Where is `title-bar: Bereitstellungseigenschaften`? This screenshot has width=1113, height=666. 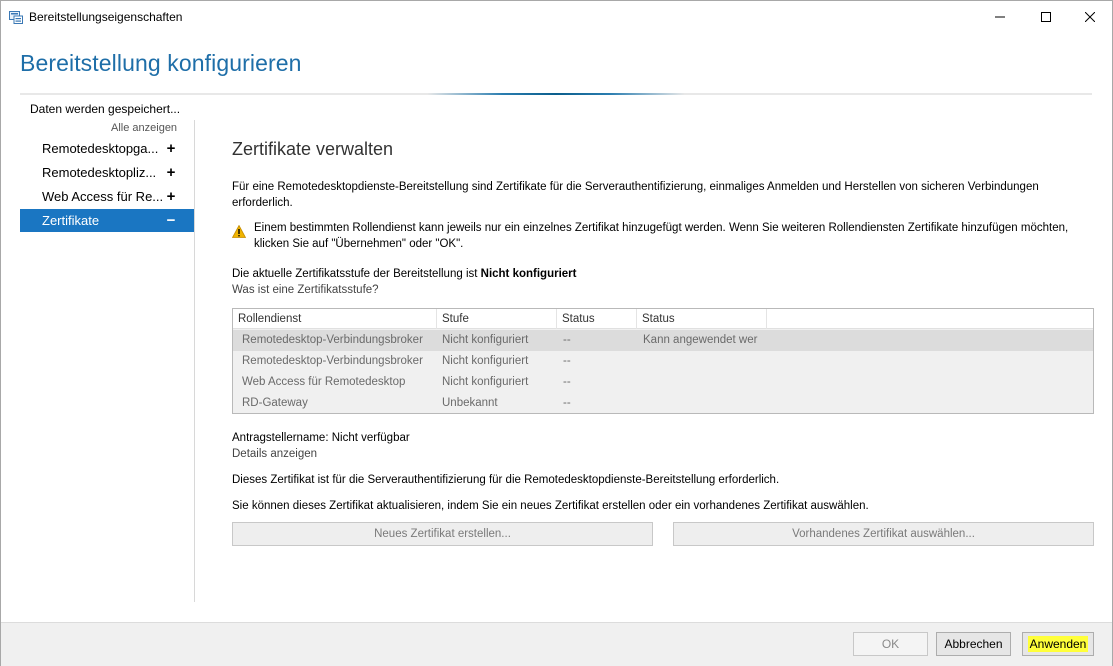
title-bar: Bereitstellungseigenschaften is located at coordinates (556, 16).